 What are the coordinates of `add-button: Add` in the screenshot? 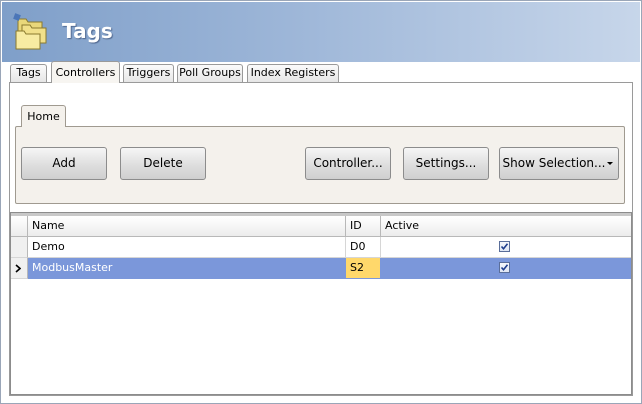 It's located at (64, 163).